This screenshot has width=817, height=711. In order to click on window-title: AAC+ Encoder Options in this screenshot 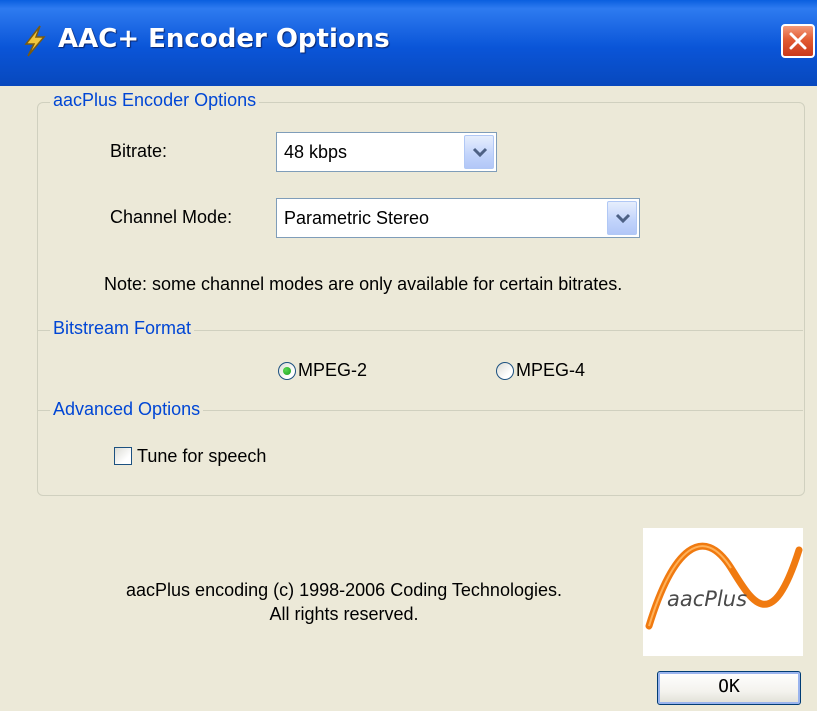, I will do `click(224, 39)`.